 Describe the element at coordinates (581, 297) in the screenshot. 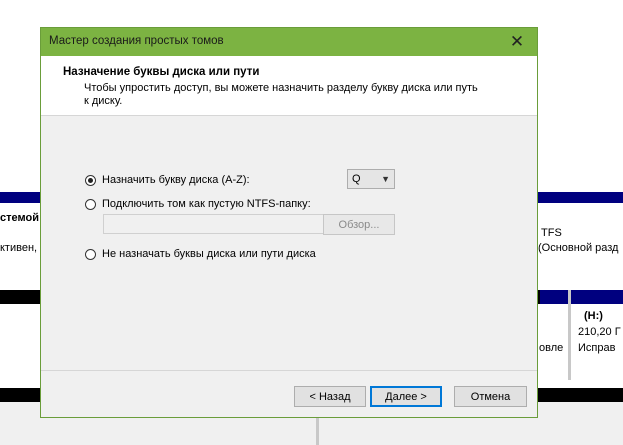

I see `partition-bar` at that location.